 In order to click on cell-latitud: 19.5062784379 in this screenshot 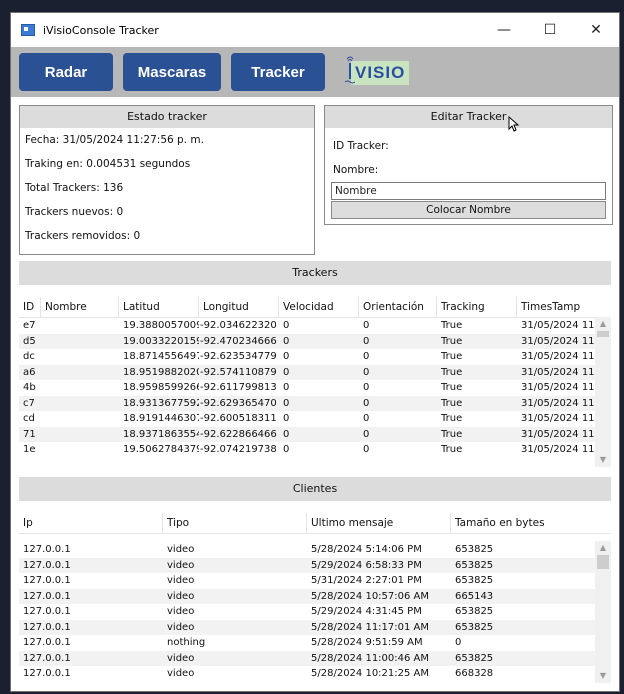, I will do `click(161, 449)`.